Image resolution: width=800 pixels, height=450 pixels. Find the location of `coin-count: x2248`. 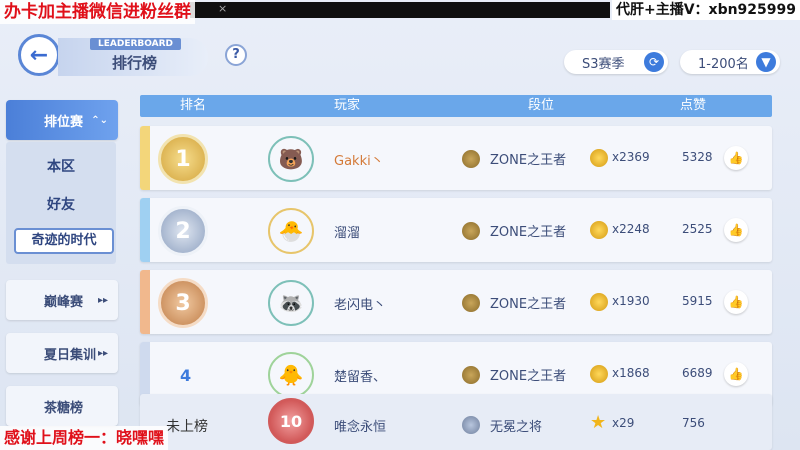

coin-count: x2248 is located at coordinates (631, 229).